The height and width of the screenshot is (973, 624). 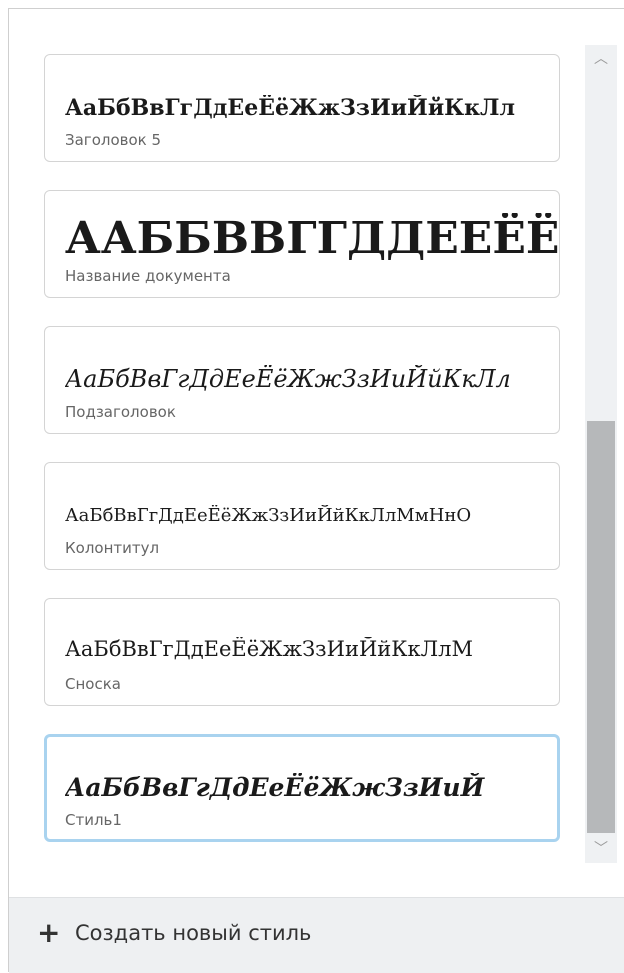 I want to click on style-card-heading5: АаБбВвГгДдЕеЁёЖжЗзИиЙйКкЛл Заголовок 5, so click(x=302, y=108).